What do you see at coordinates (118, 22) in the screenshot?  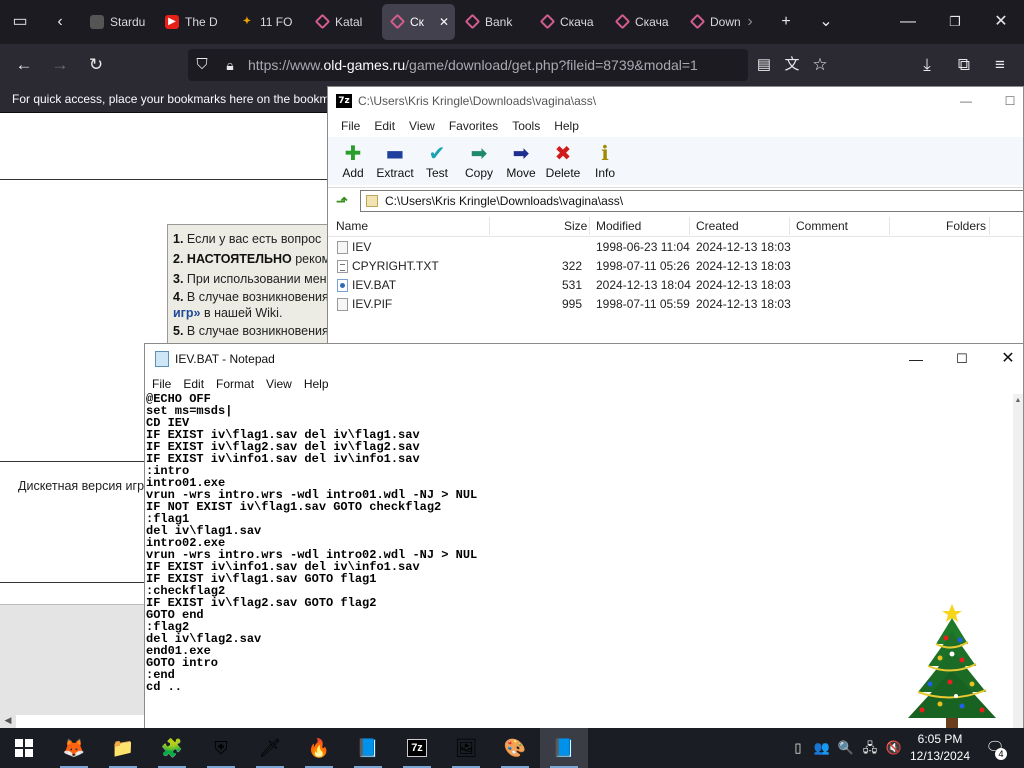 I see `browser-tab: Stardu` at bounding box center [118, 22].